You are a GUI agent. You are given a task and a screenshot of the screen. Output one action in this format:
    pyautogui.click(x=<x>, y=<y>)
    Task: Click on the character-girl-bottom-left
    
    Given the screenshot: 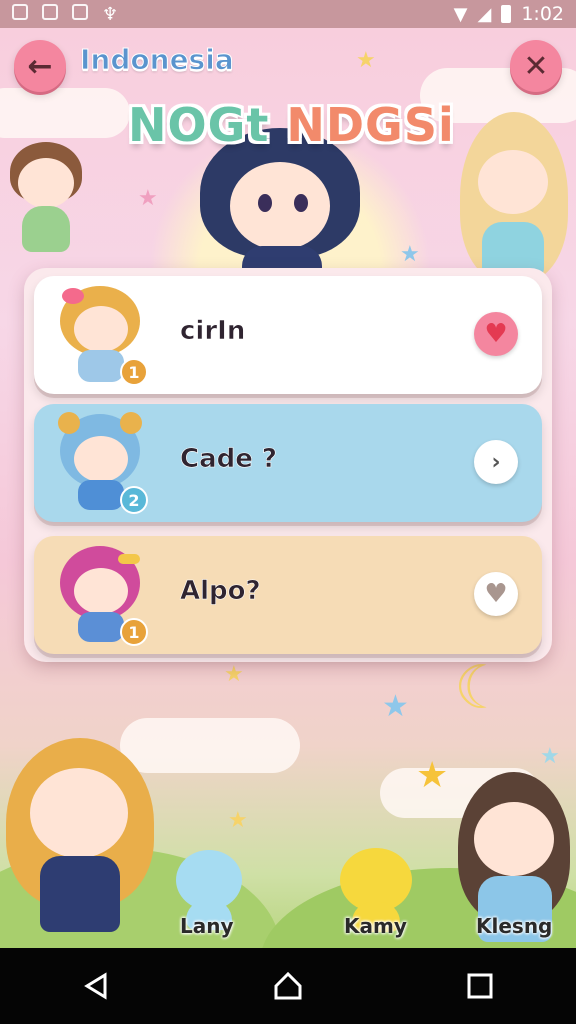 What is the action you would take?
    pyautogui.click(x=80, y=833)
    